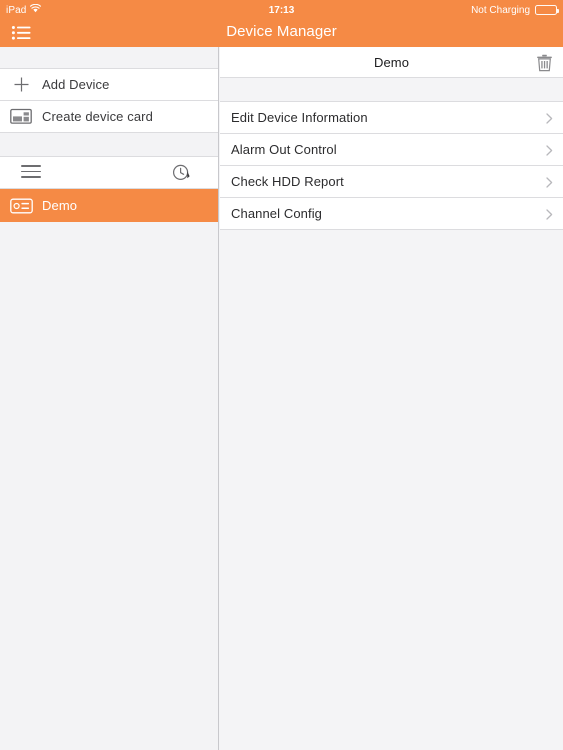 The height and width of the screenshot is (750, 563). Describe the element at coordinates (284, 149) in the screenshot. I see `menu-row-label: Alarm Out Control` at that location.